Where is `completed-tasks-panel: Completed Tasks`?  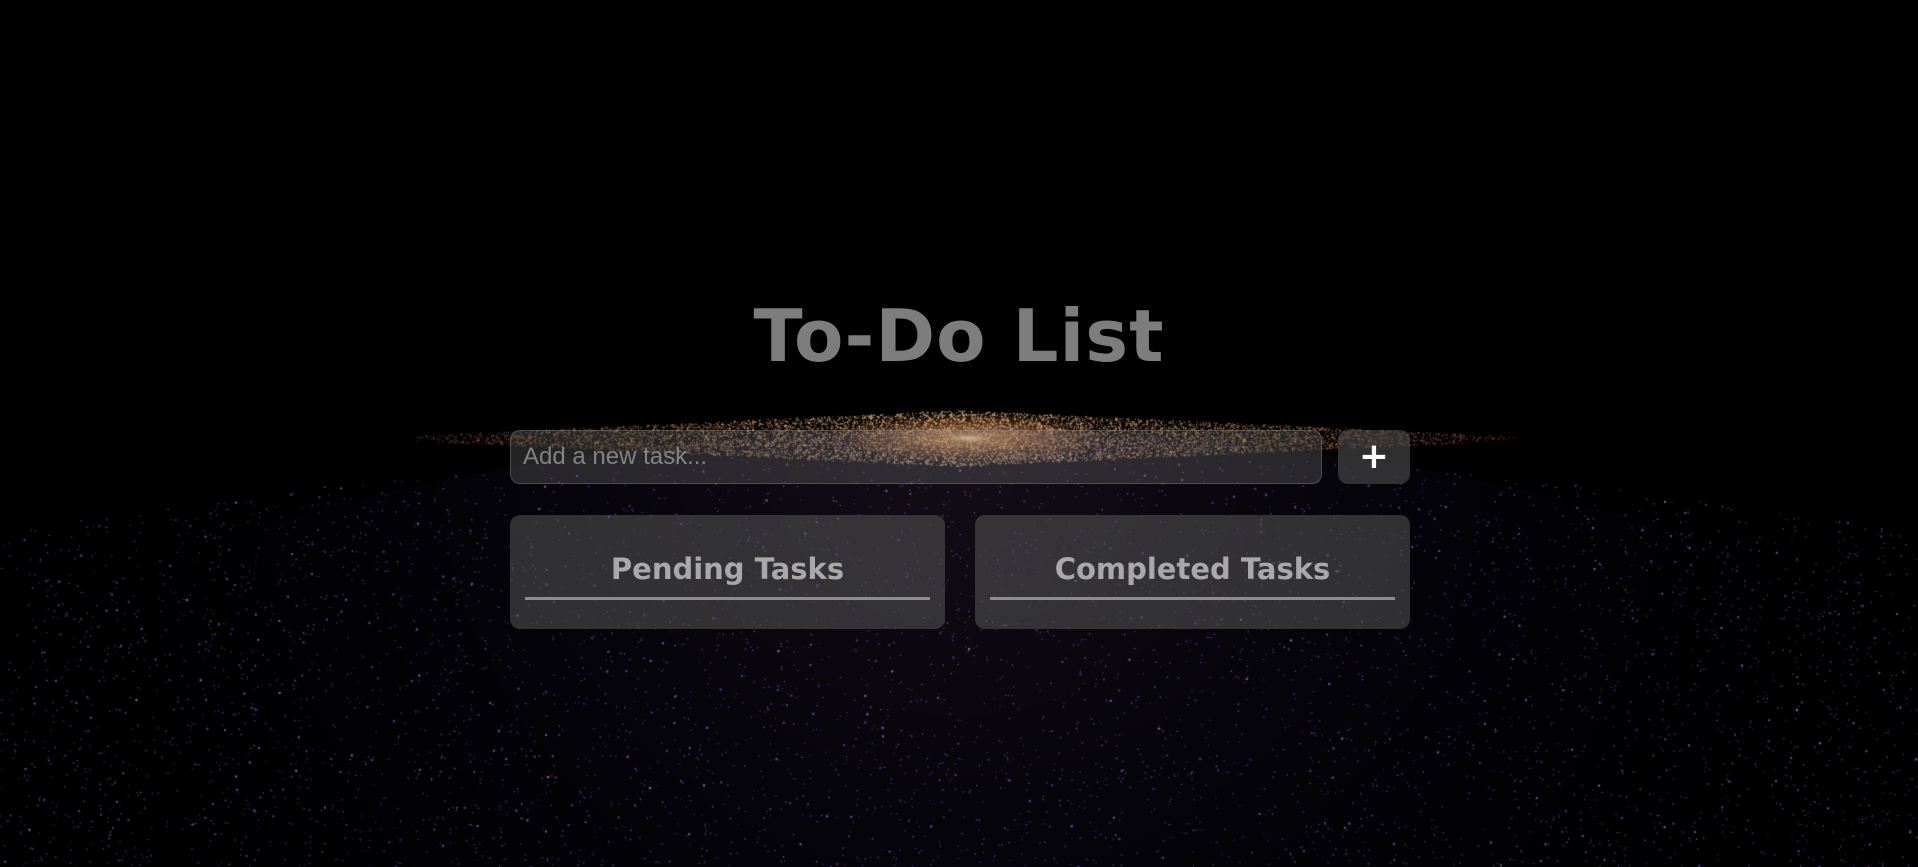 completed-tasks-panel: Completed Tasks is located at coordinates (1192, 572).